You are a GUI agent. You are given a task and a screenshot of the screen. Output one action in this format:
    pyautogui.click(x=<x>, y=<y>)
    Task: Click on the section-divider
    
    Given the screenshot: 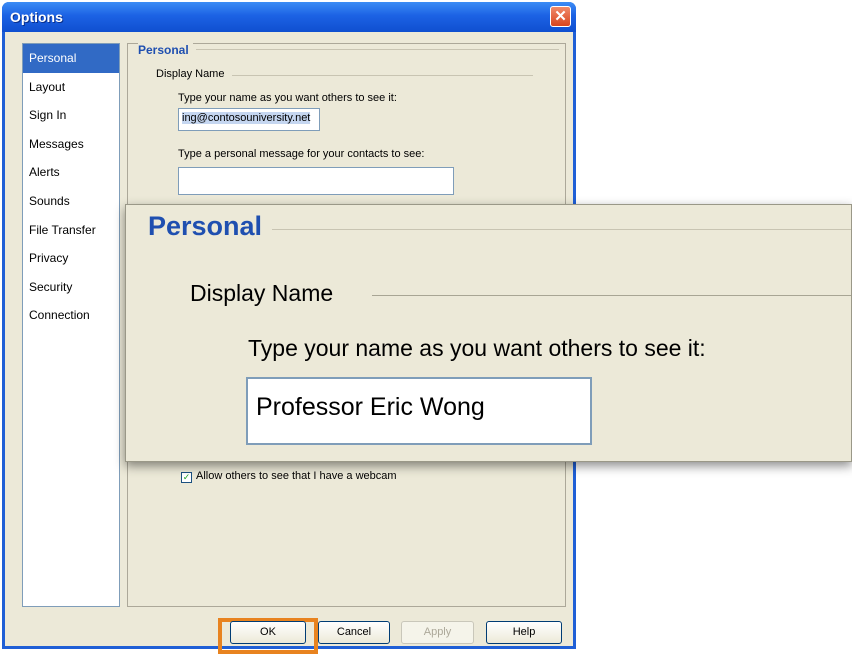 What is the action you would take?
    pyautogui.click(x=377, y=49)
    